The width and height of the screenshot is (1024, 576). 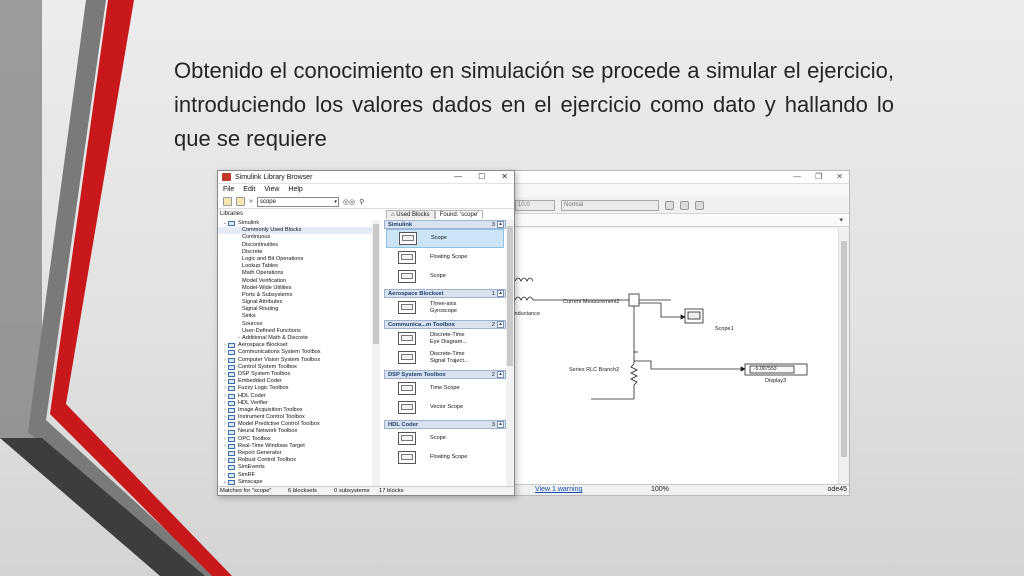 I want to click on tree-item: Signal Attributes, so click(x=298, y=302).